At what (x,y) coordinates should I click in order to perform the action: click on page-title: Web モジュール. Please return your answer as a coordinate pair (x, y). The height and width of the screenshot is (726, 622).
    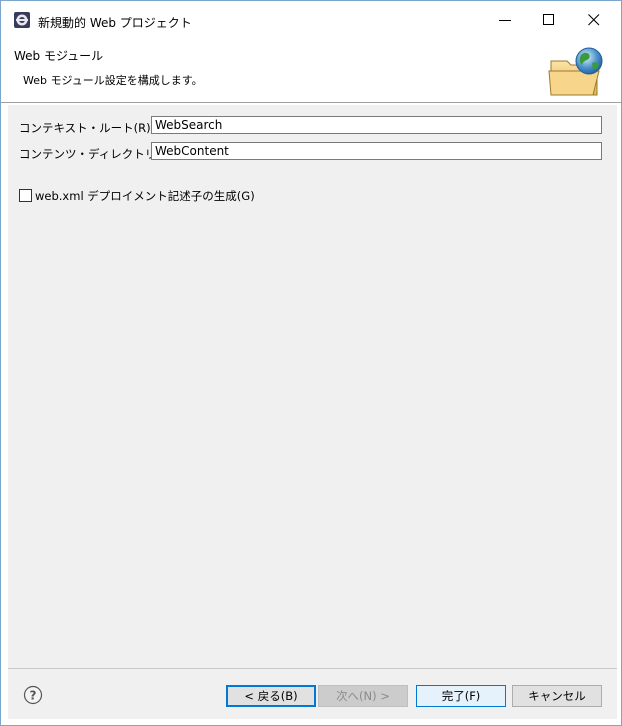
    Looking at the image, I should click on (59, 56).